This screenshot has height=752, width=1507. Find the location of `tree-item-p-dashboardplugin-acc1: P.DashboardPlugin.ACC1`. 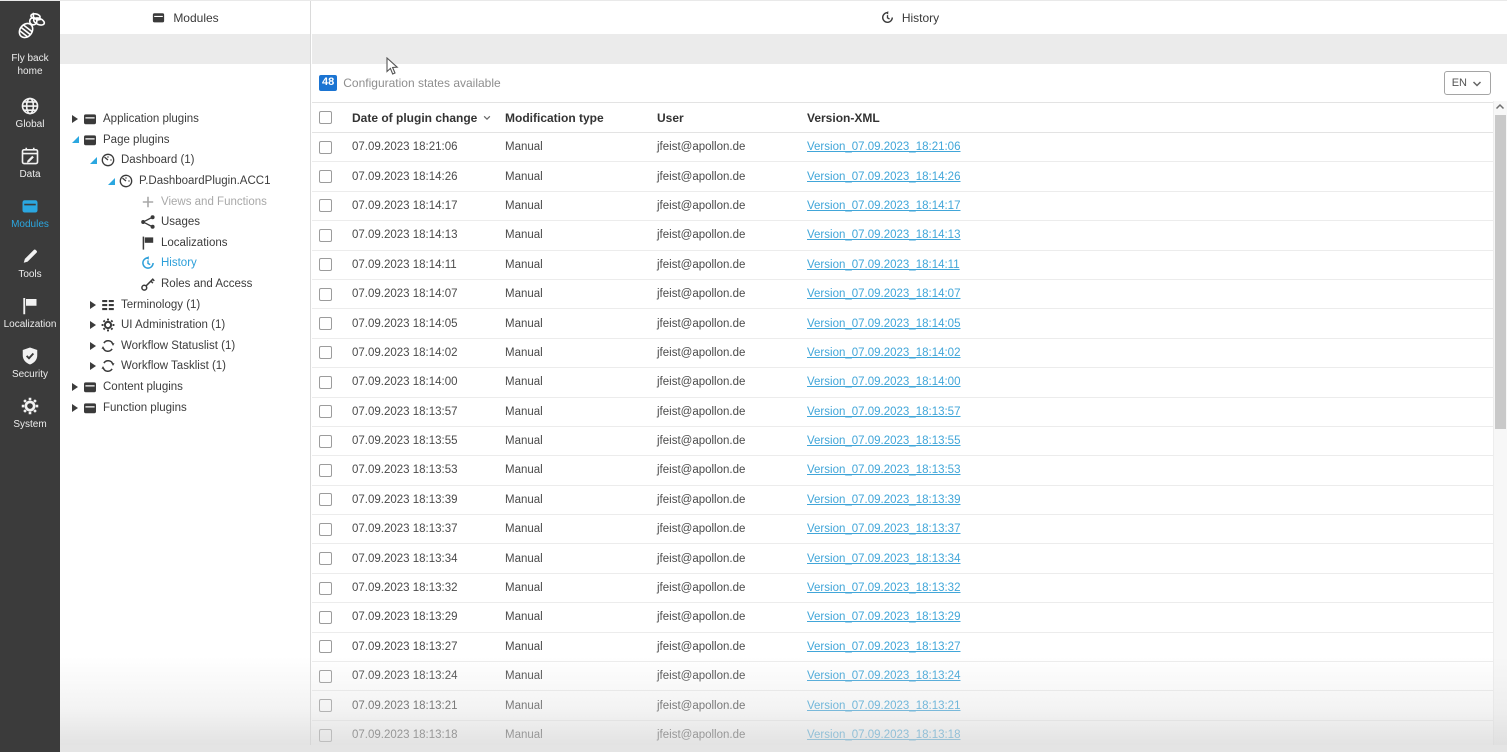

tree-item-p-dashboardplugin-acc1: P.DashboardPlugin.ACC1 is located at coordinates (185, 181).